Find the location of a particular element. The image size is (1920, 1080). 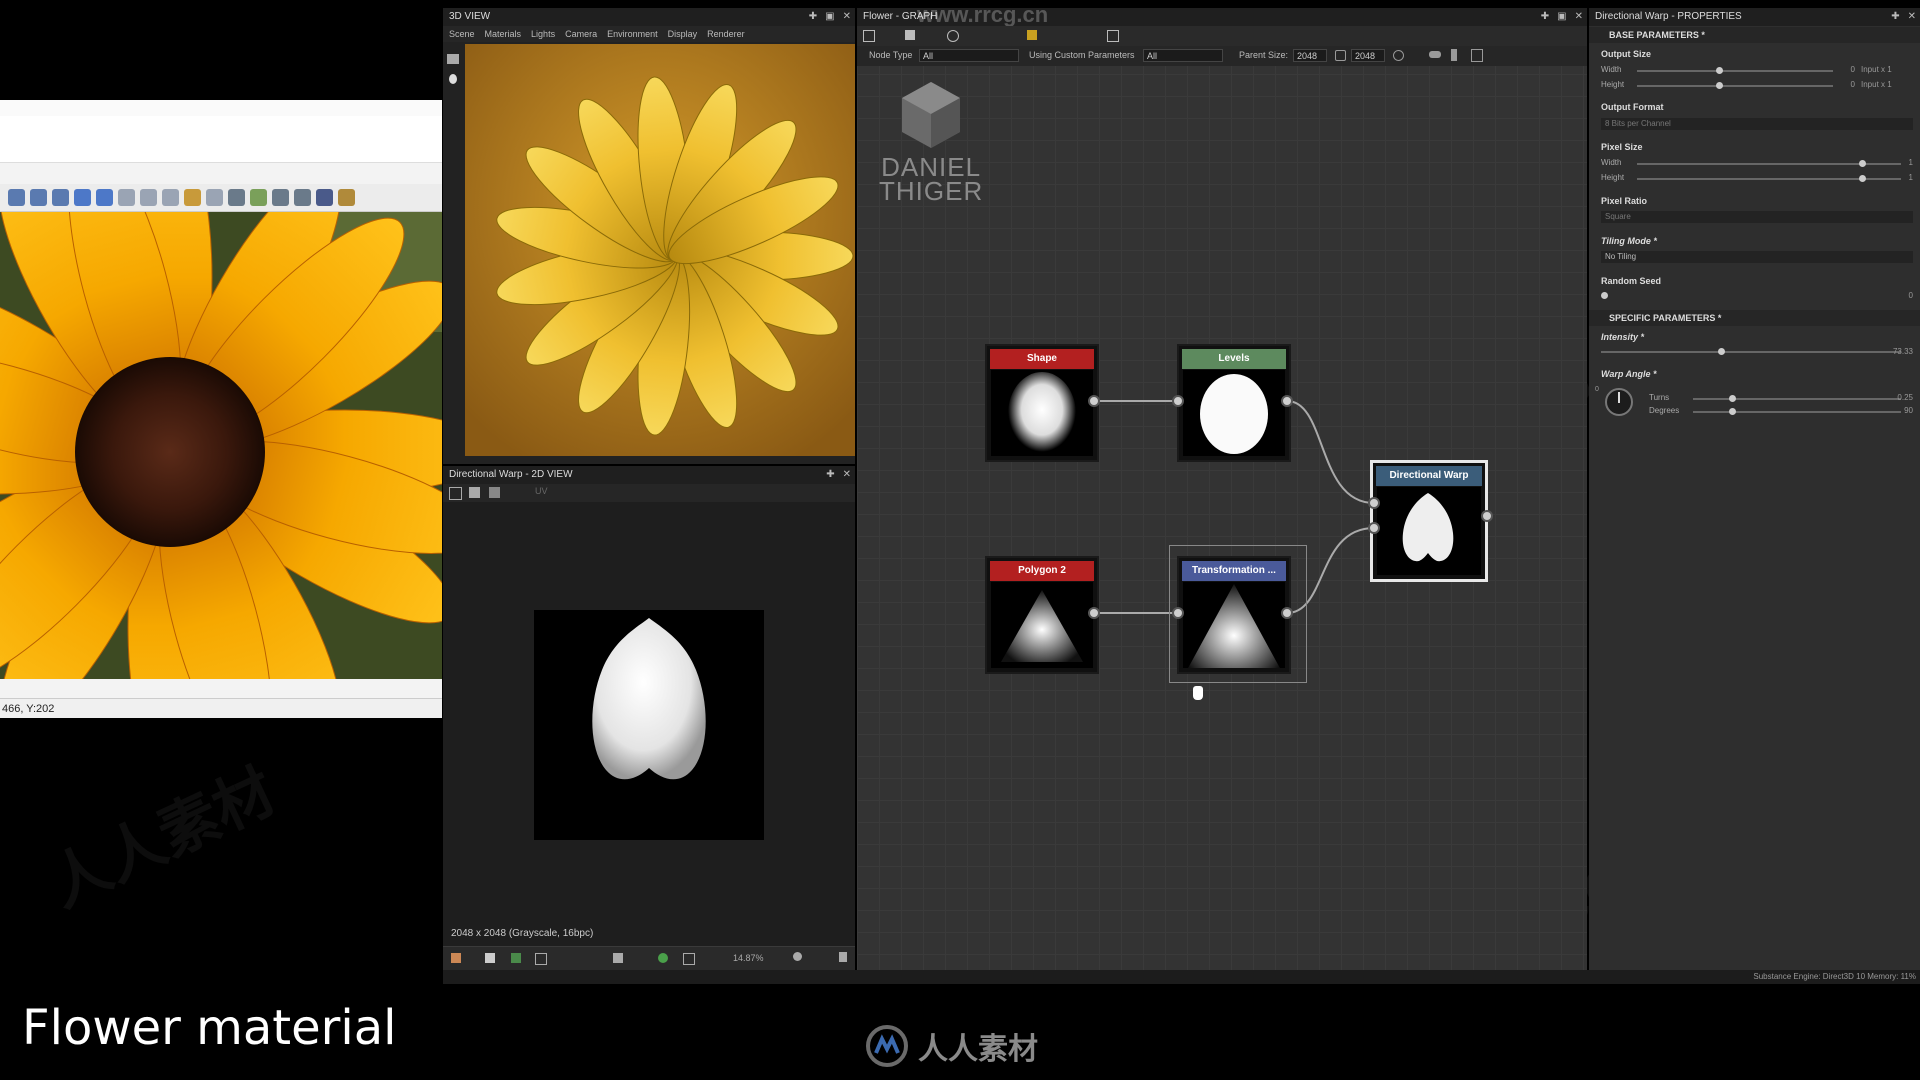

2d-view-title-bar: Directional Warp - 2D VIEW ✚ ✕ is located at coordinates (649, 475).